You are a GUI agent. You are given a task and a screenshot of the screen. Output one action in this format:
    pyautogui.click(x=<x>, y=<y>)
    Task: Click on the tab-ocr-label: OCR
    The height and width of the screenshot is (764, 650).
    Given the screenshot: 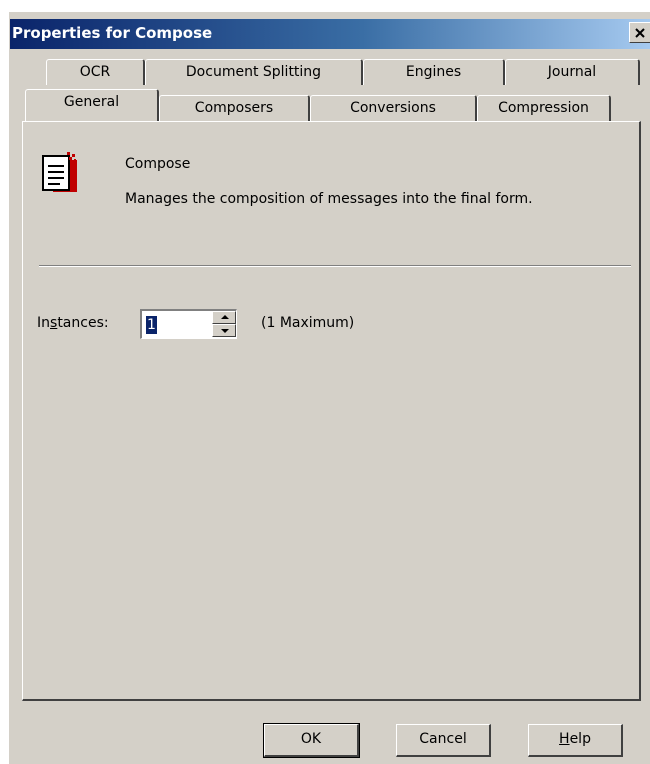 What is the action you would take?
    pyautogui.click(x=95, y=72)
    